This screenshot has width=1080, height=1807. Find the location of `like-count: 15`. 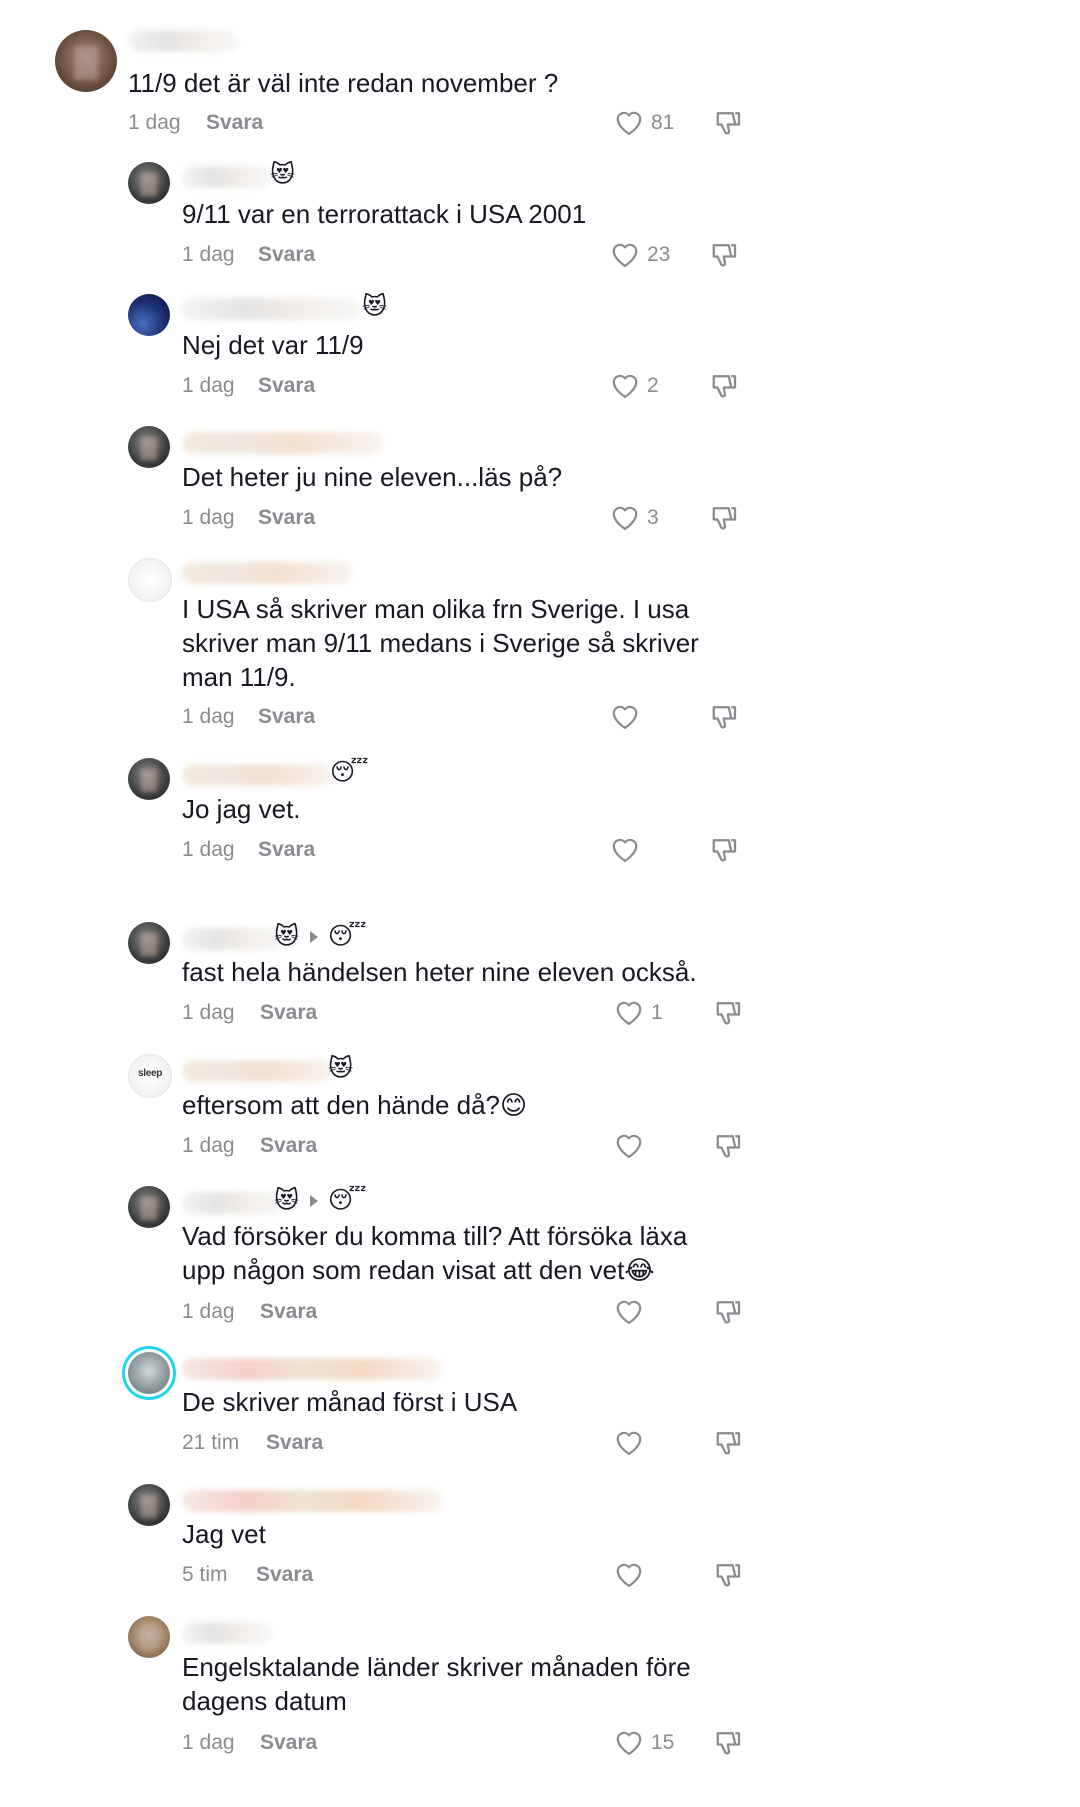

like-count: 15 is located at coordinates (663, 1742).